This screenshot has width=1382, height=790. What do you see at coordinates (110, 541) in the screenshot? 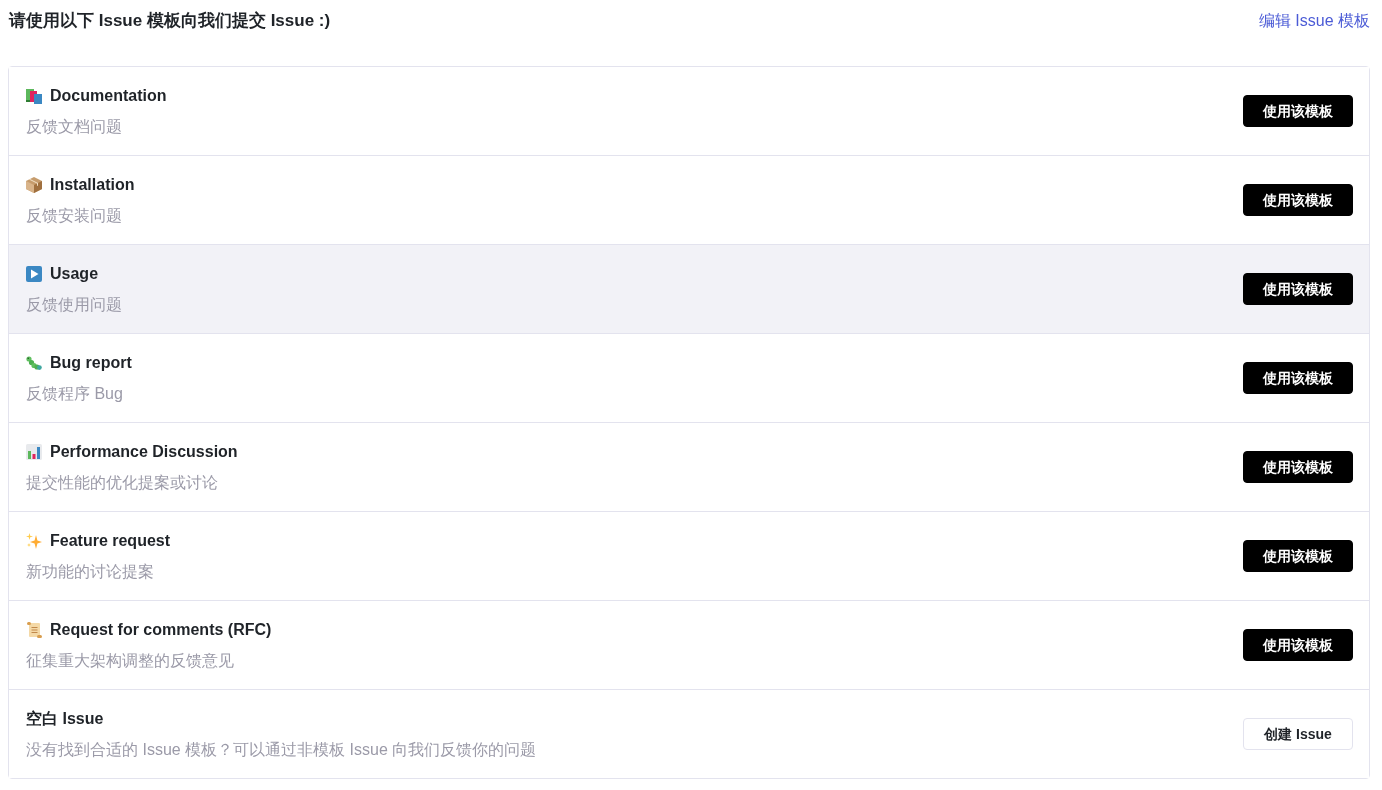
I see `template-title: Feature request` at bounding box center [110, 541].